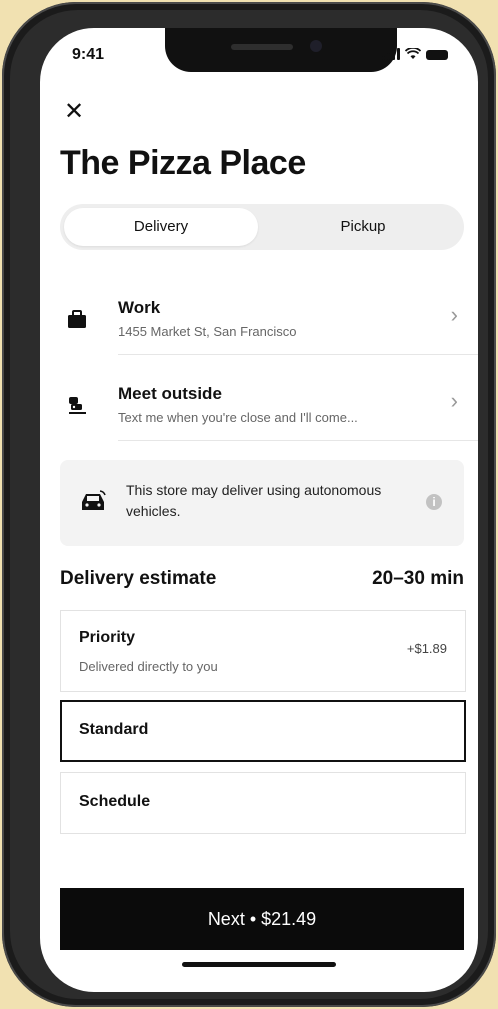  What do you see at coordinates (262, 47) in the screenshot?
I see `speaker-grille` at bounding box center [262, 47].